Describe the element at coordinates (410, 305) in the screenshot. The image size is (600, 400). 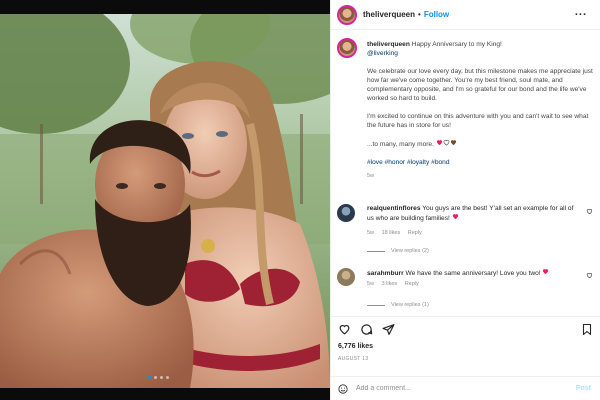
I see `view-replies-label: View replies (1)` at that location.